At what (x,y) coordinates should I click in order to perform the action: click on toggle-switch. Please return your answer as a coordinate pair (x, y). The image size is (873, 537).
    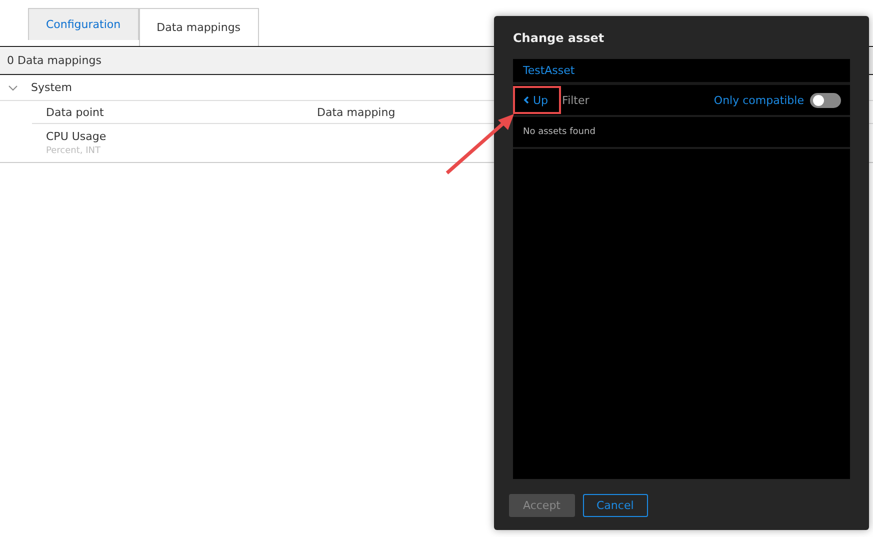
    Looking at the image, I should click on (825, 100).